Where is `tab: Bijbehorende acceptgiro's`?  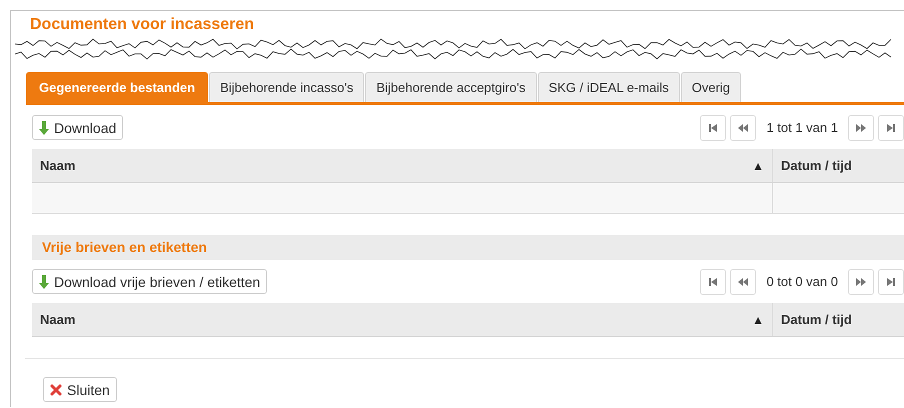
tab: Bijbehorende acceptgiro's is located at coordinates (451, 87).